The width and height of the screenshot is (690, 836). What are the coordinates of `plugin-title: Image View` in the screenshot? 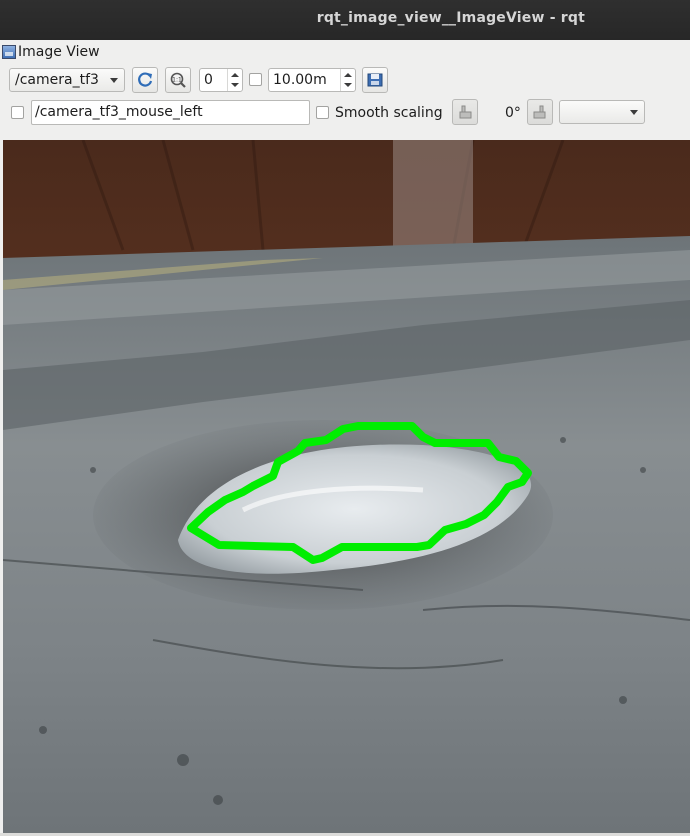 It's located at (59, 52).